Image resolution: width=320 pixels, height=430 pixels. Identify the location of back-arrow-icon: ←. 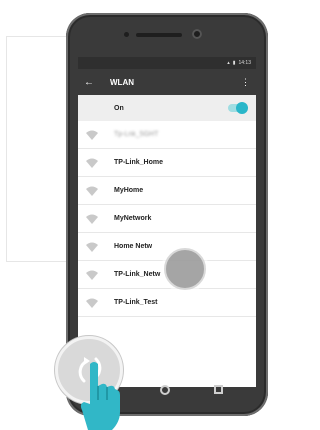
(92, 82).